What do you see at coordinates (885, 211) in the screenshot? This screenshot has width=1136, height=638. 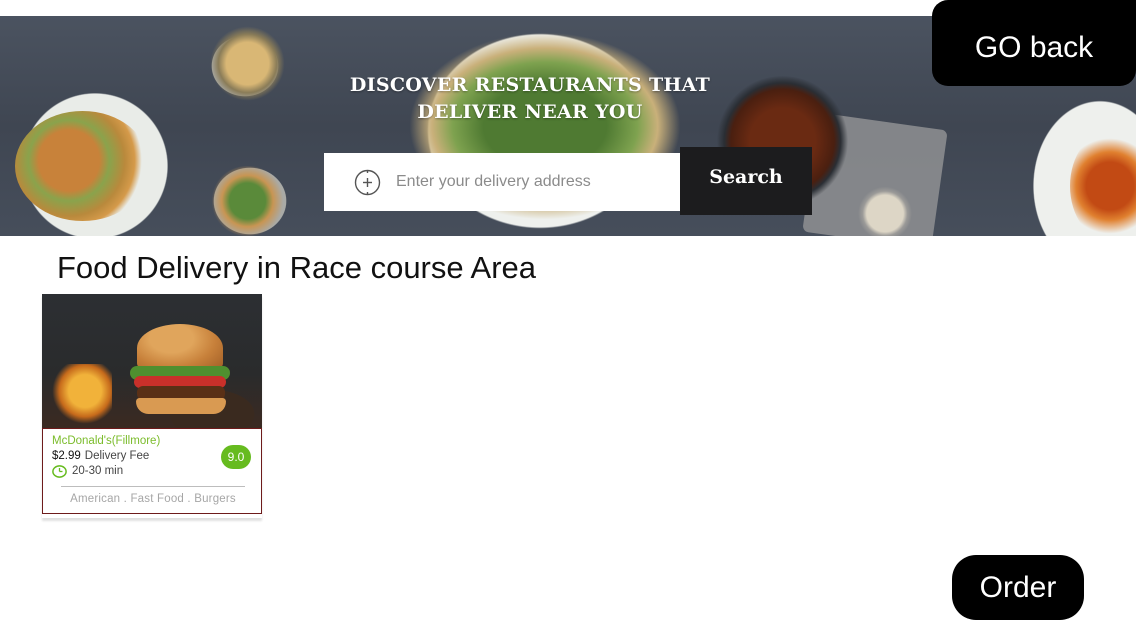 I see `sauce-cup-image` at bounding box center [885, 211].